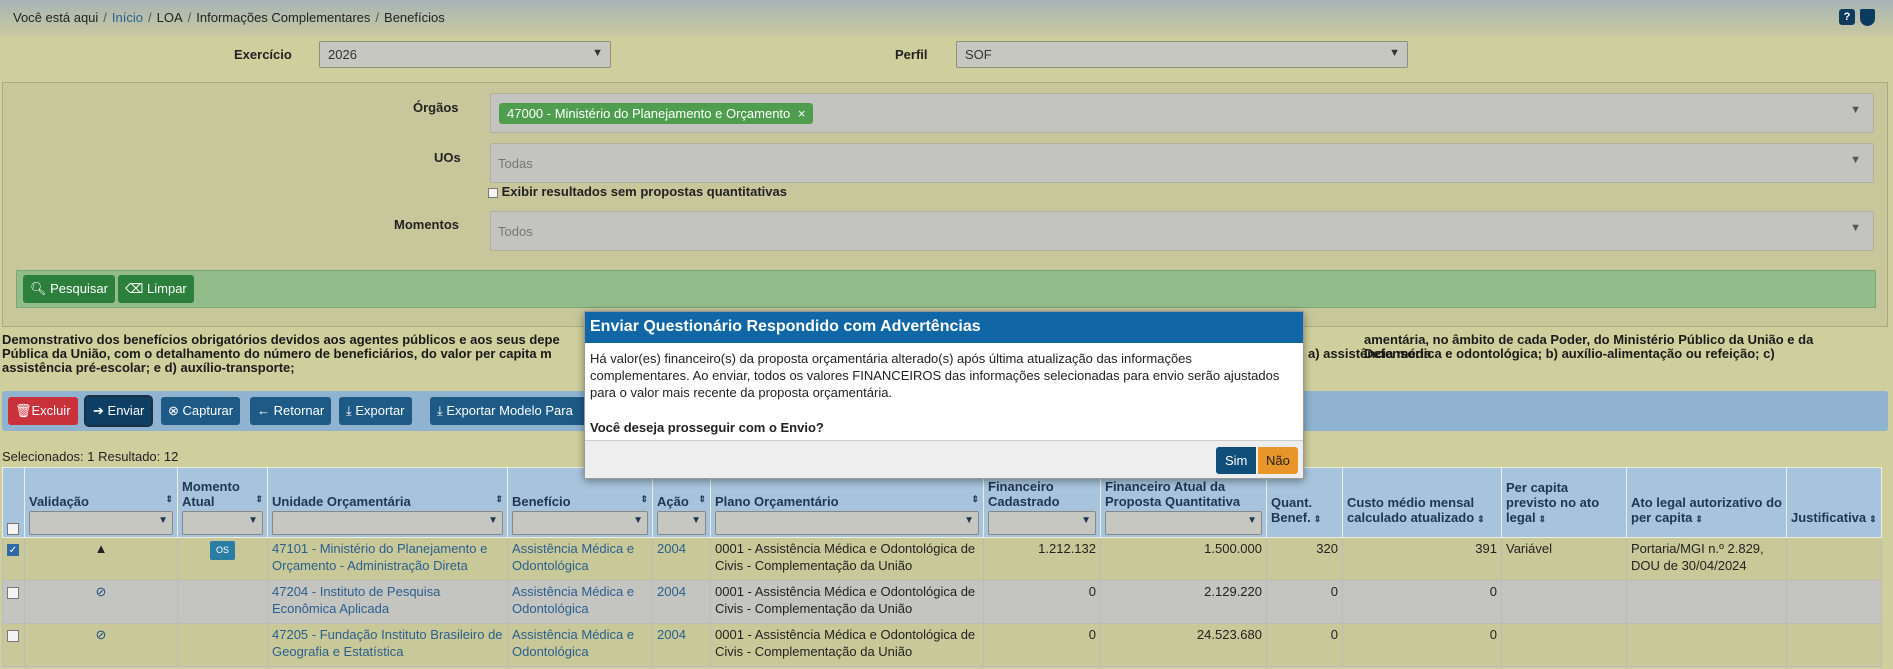  I want to click on tag-remove-icon: ×, so click(802, 113).